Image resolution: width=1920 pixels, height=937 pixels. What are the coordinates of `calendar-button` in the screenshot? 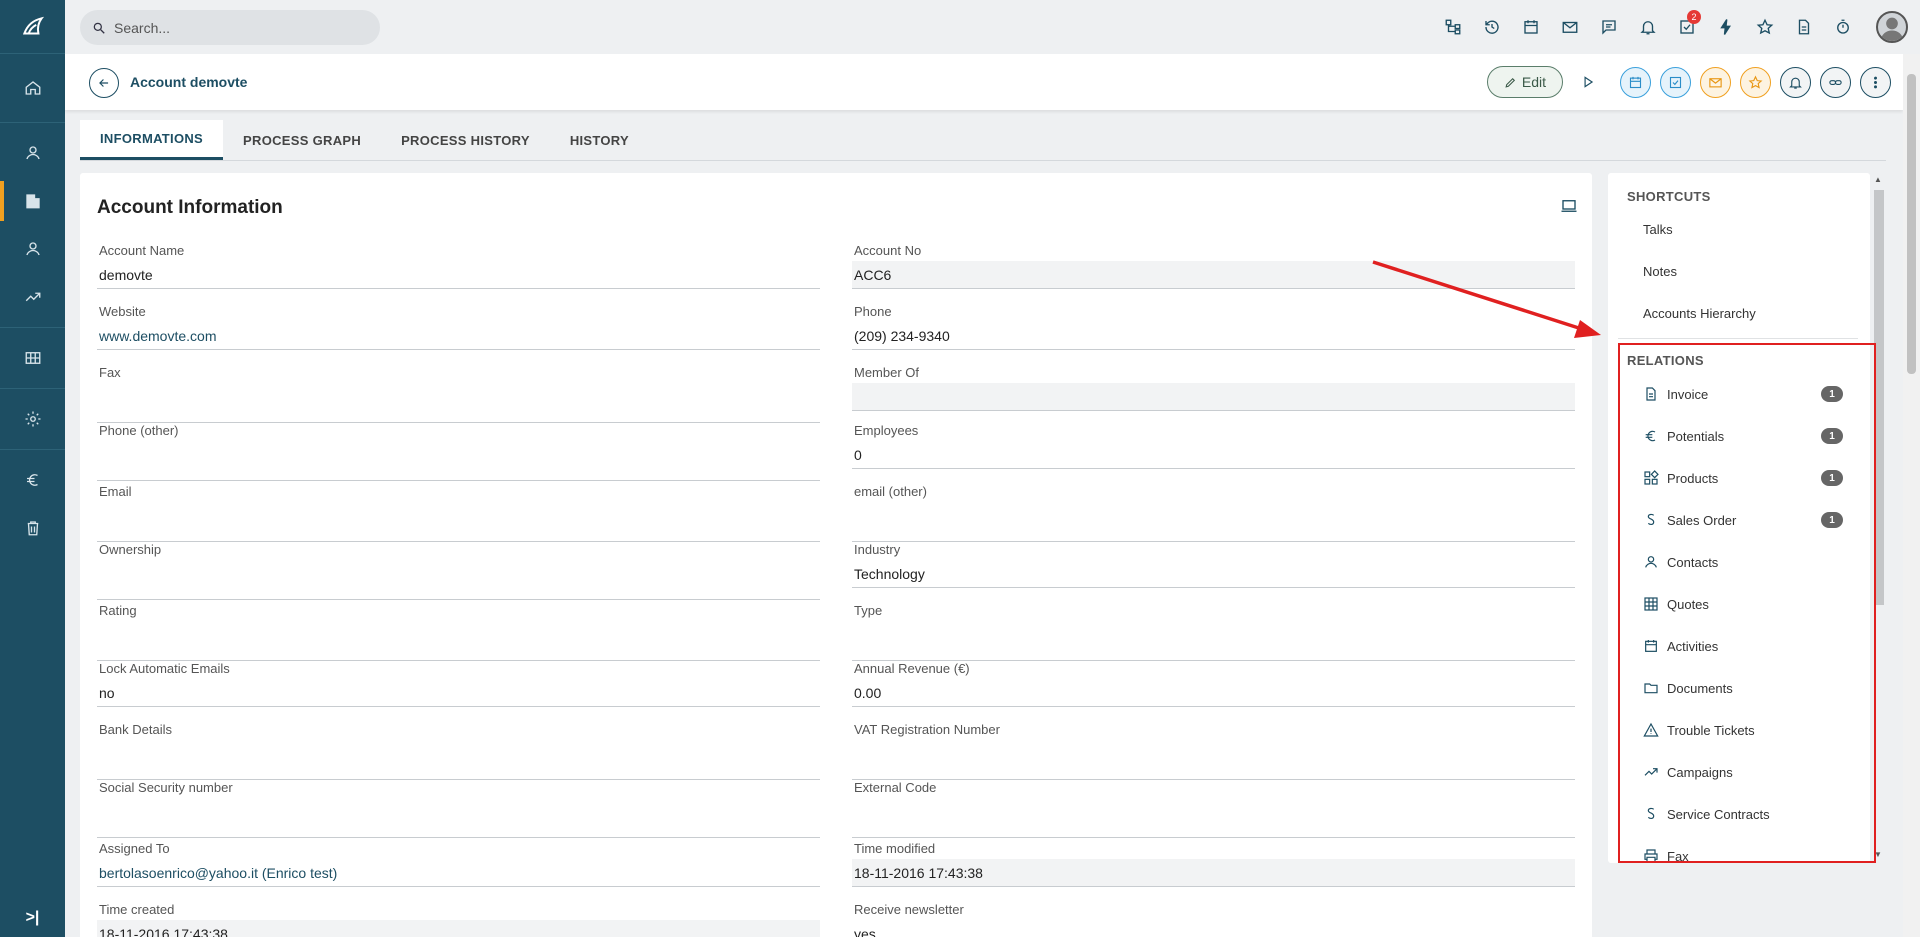 It's located at (1530, 27).